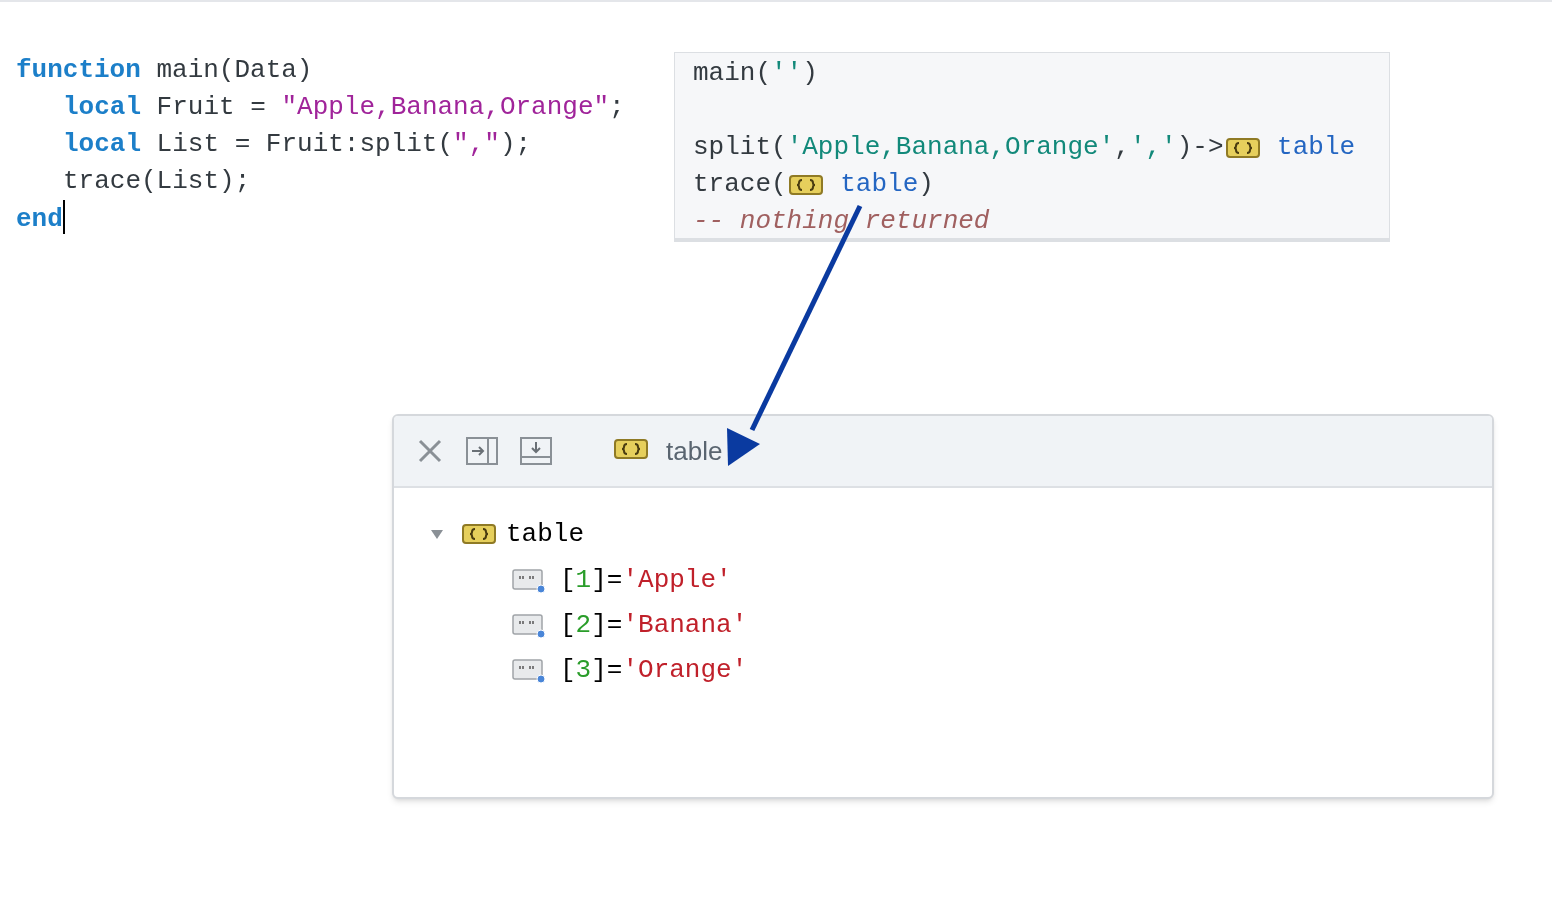  I want to click on dock-bottom-button, so click(536, 451).